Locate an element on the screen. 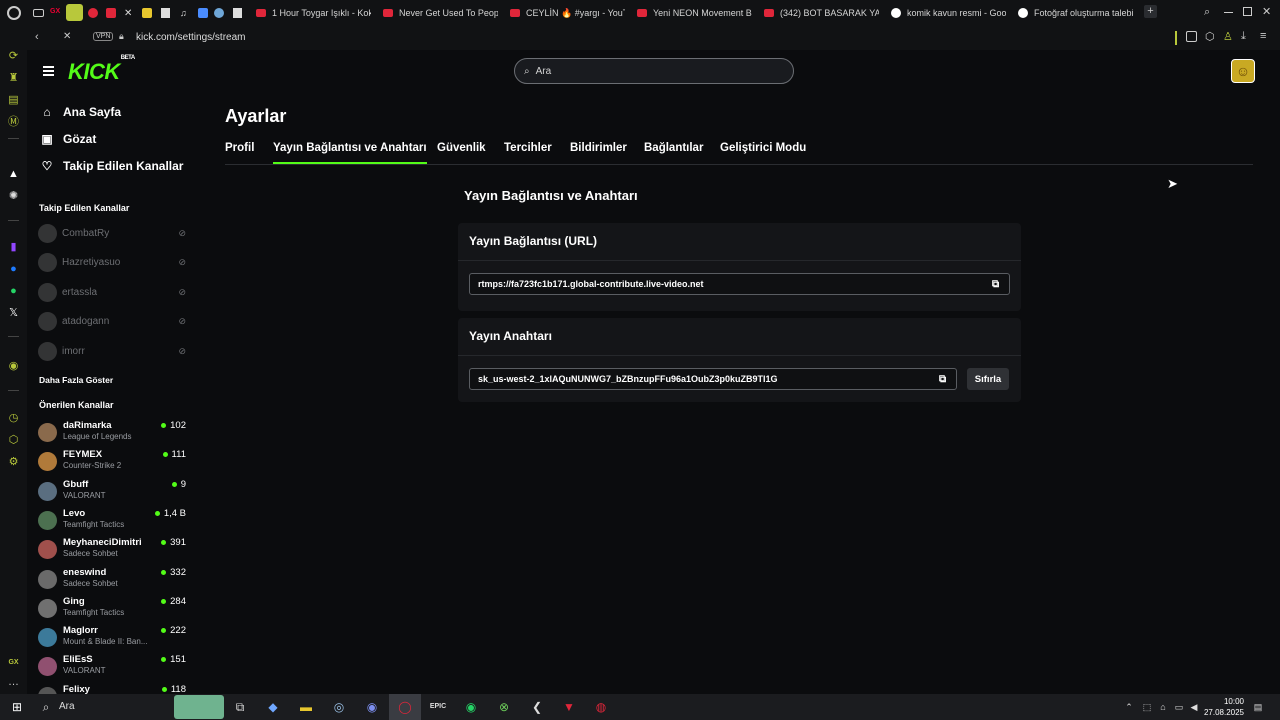  tab-stream-key: Yayın Bağlantısı ve Anahtarı is located at coordinates (350, 153).